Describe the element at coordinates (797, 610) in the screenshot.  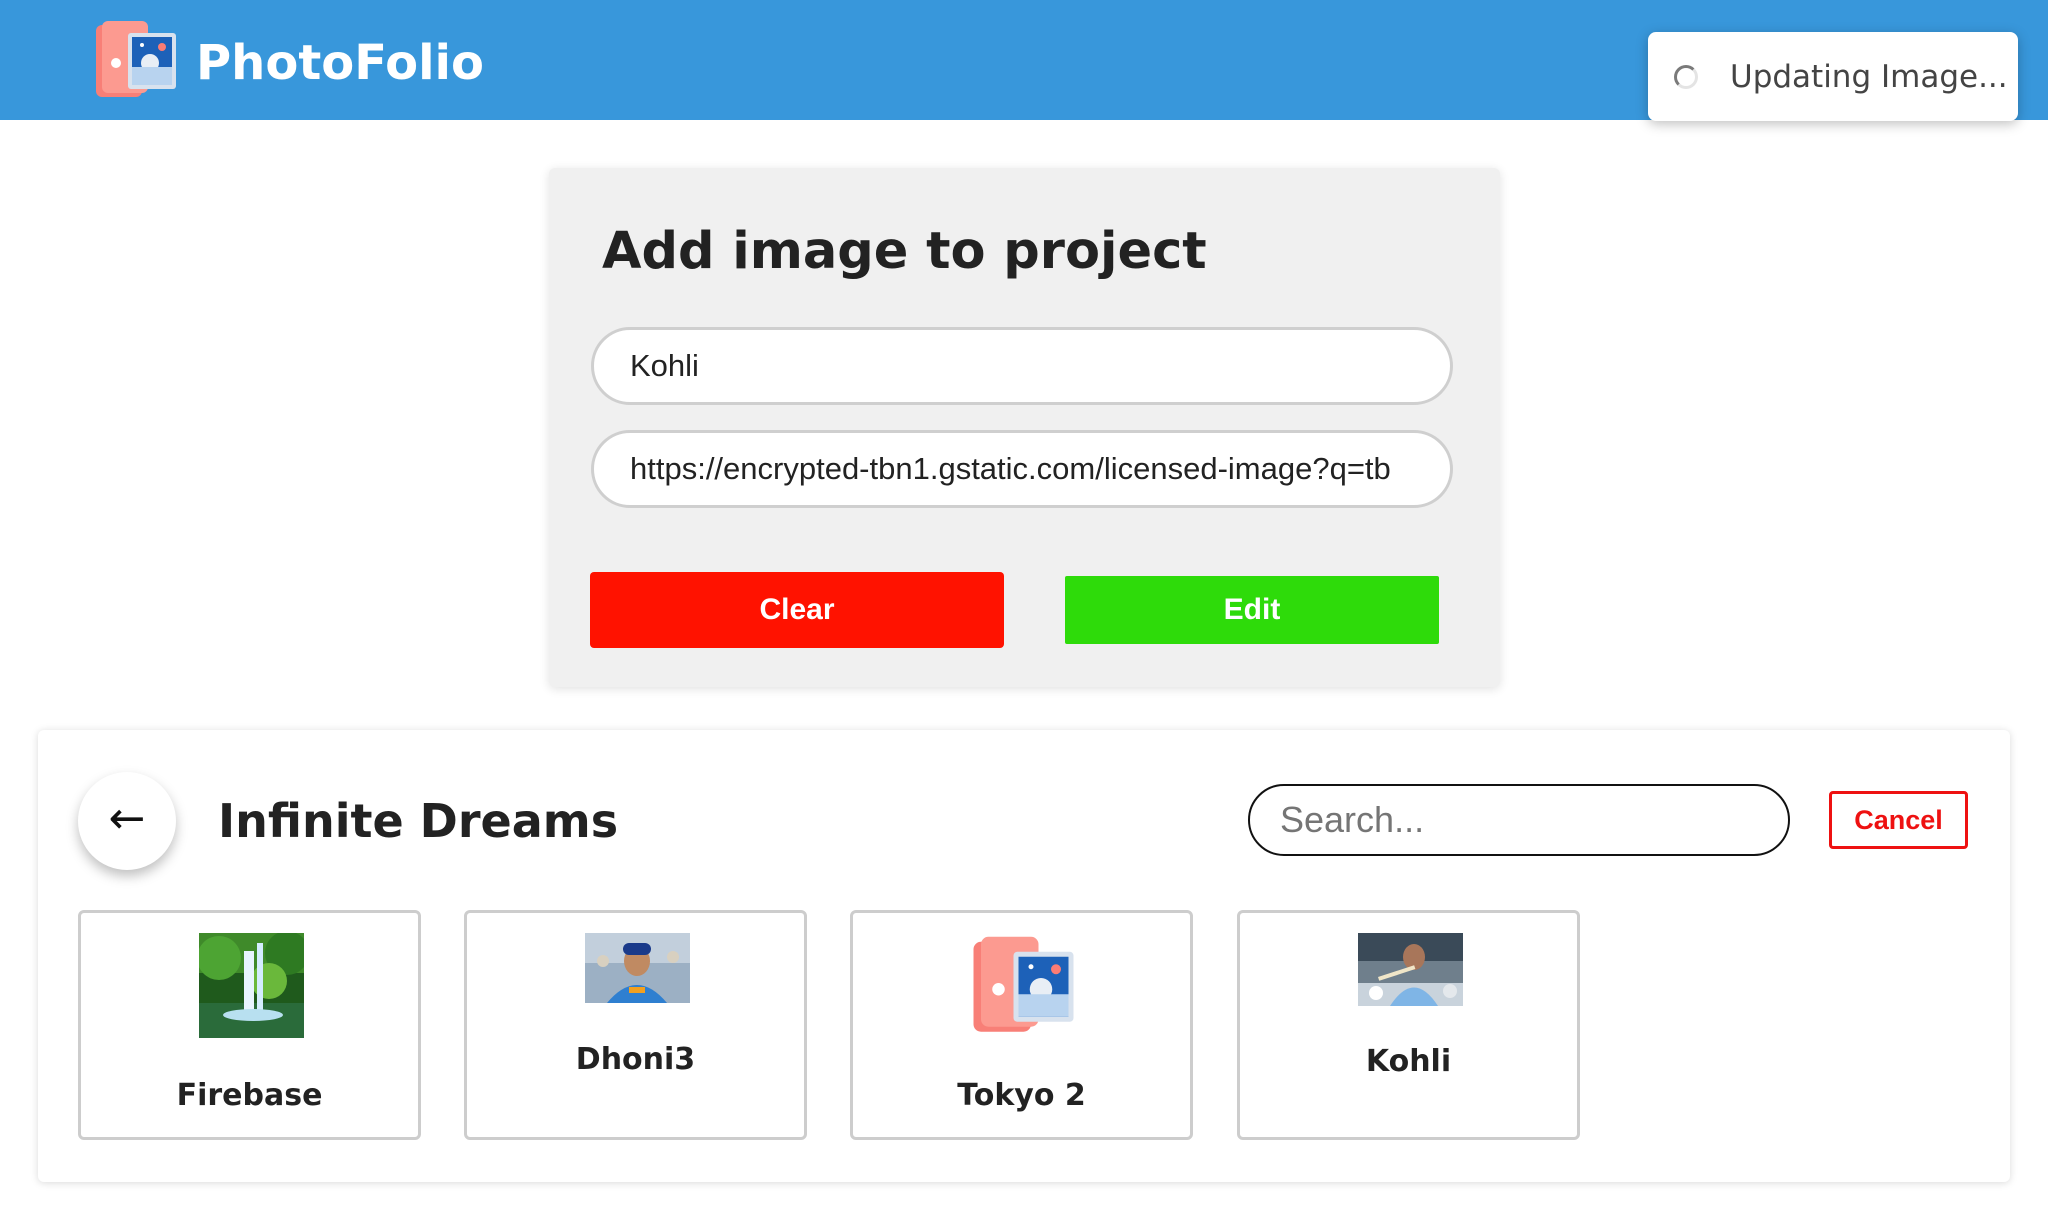
I see `clear-button: Clear` at that location.